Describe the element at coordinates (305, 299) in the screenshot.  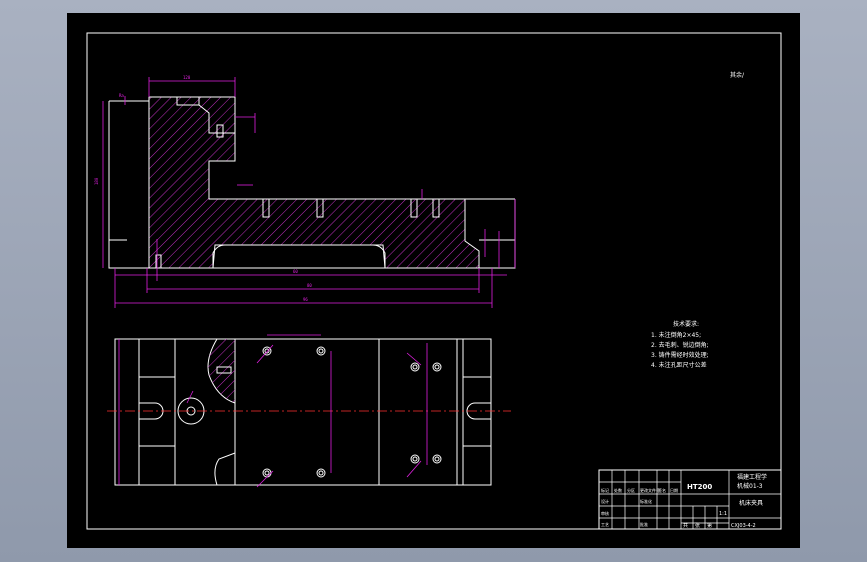
I see `svg-text: 96` at that location.